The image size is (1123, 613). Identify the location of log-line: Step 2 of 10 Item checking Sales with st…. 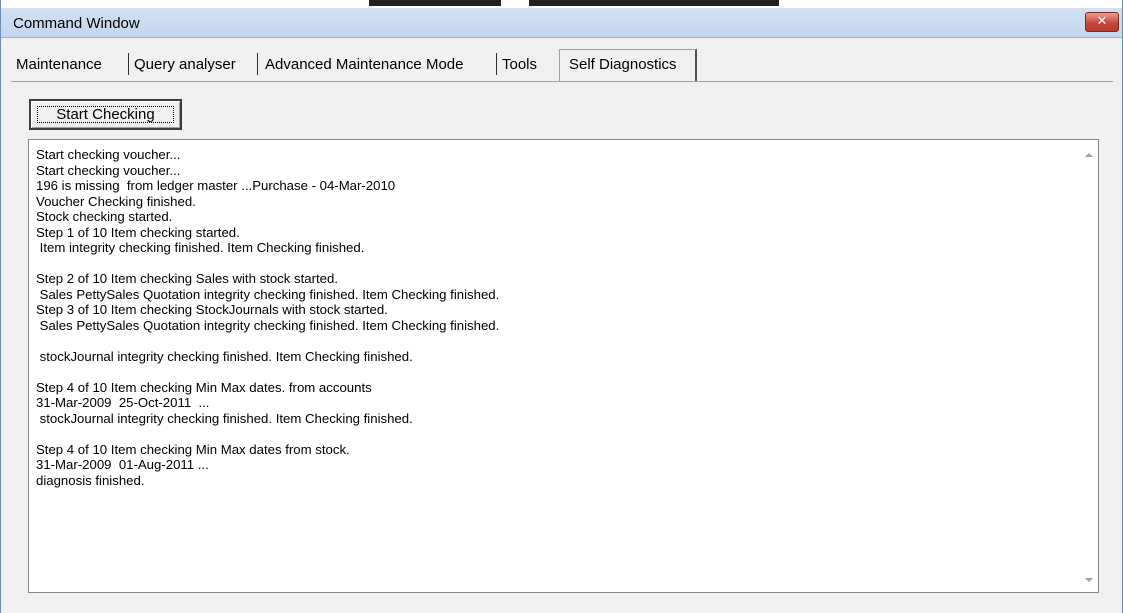
(187, 278).